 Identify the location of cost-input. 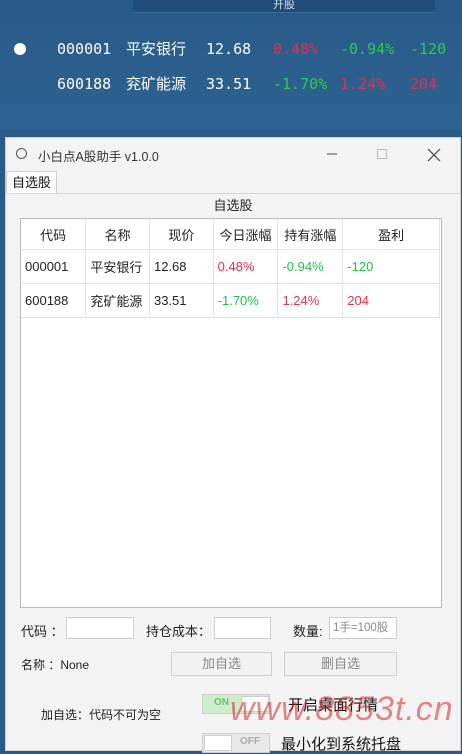
(242, 628).